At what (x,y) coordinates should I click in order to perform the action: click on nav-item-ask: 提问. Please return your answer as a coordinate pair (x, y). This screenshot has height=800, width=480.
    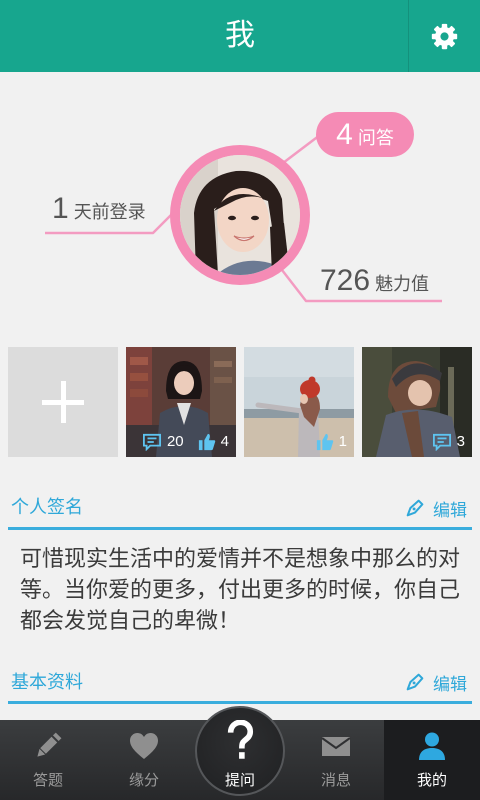
    Looking at the image, I should click on (240, 751).